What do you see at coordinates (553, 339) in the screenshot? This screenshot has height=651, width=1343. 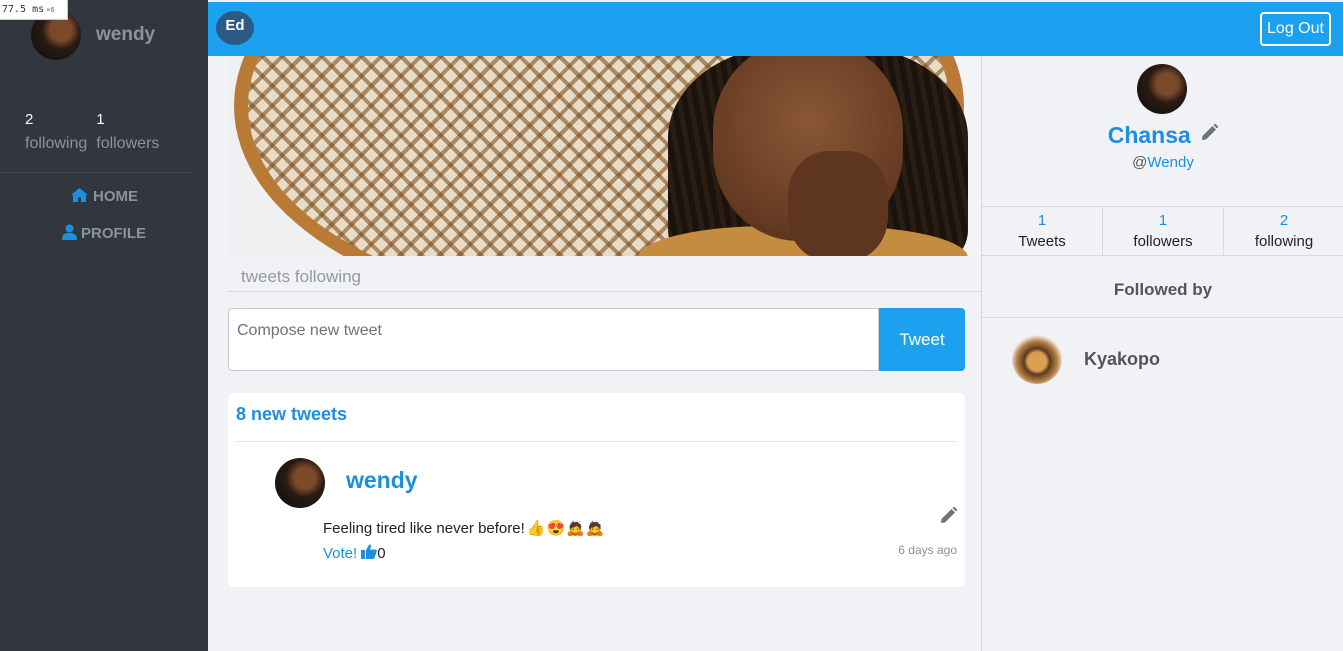 I see `compose-tweet-input` at bounding box center [553, 339].